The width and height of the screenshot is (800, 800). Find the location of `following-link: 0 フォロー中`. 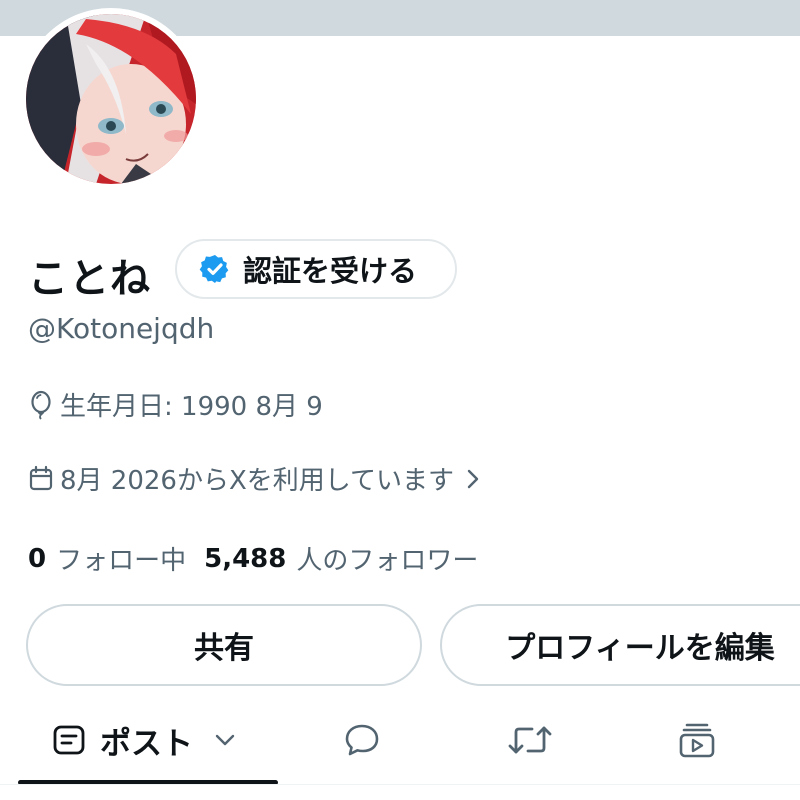

following-link: 0 フォロー中 is located at coordinates (107, 558).